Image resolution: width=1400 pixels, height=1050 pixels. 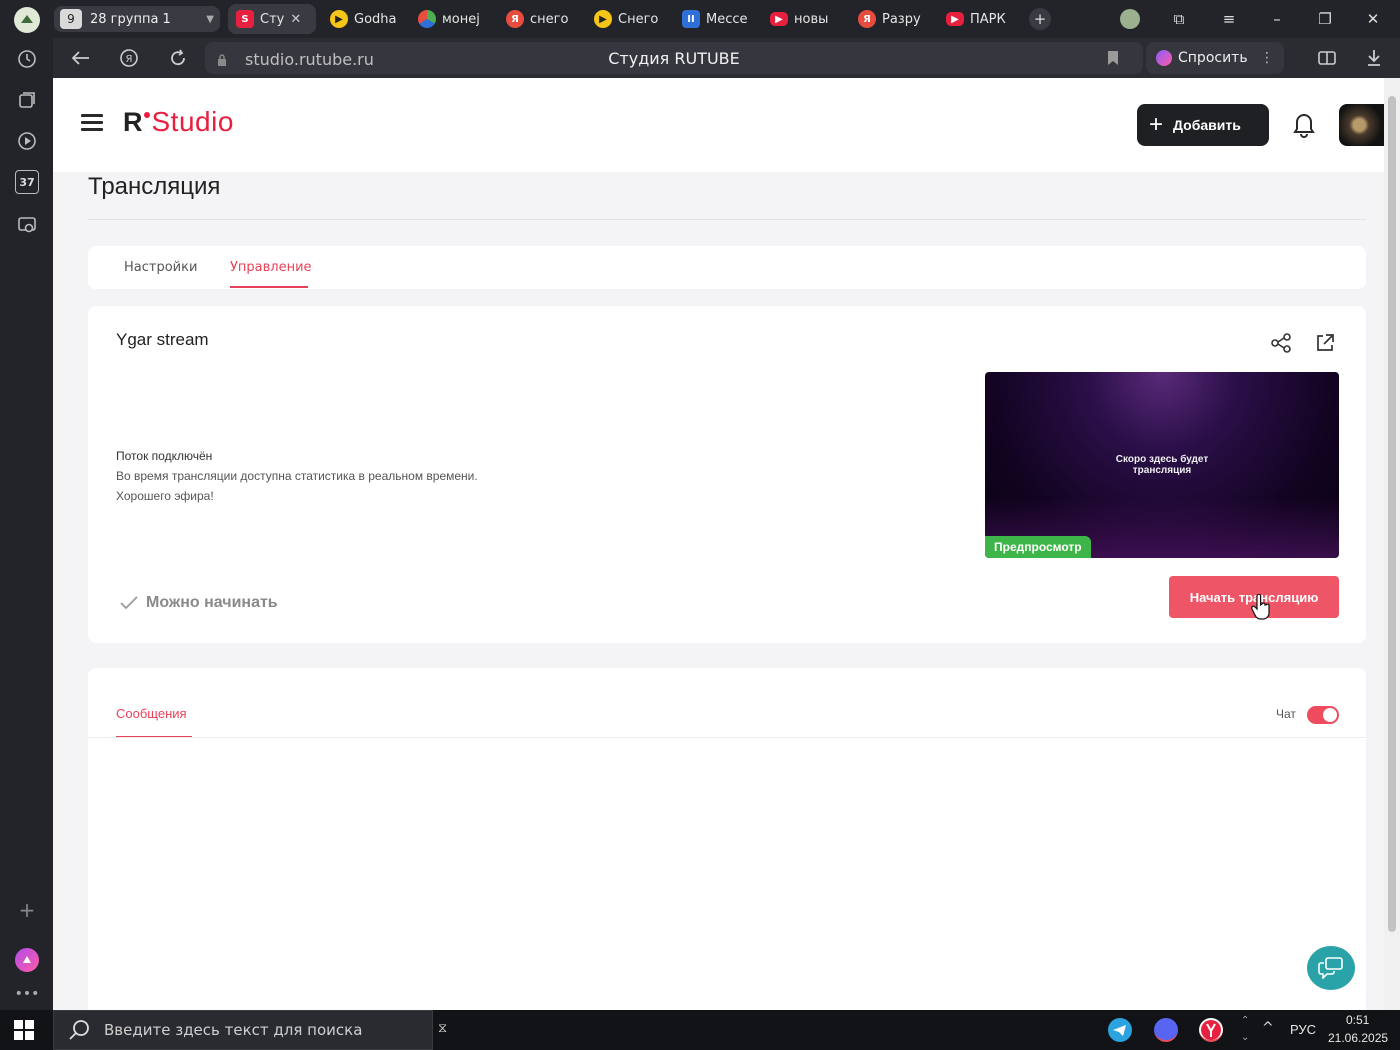 I want to click on svg-text: Я, so click(x=129, y=59).